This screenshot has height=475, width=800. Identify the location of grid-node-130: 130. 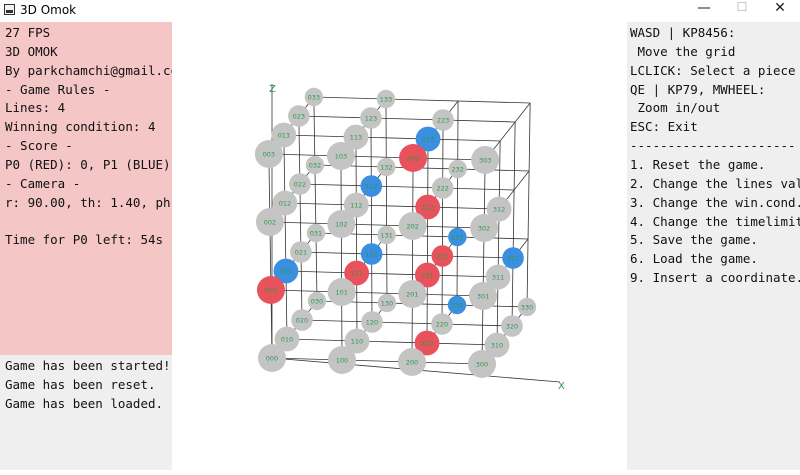
(387, 303).